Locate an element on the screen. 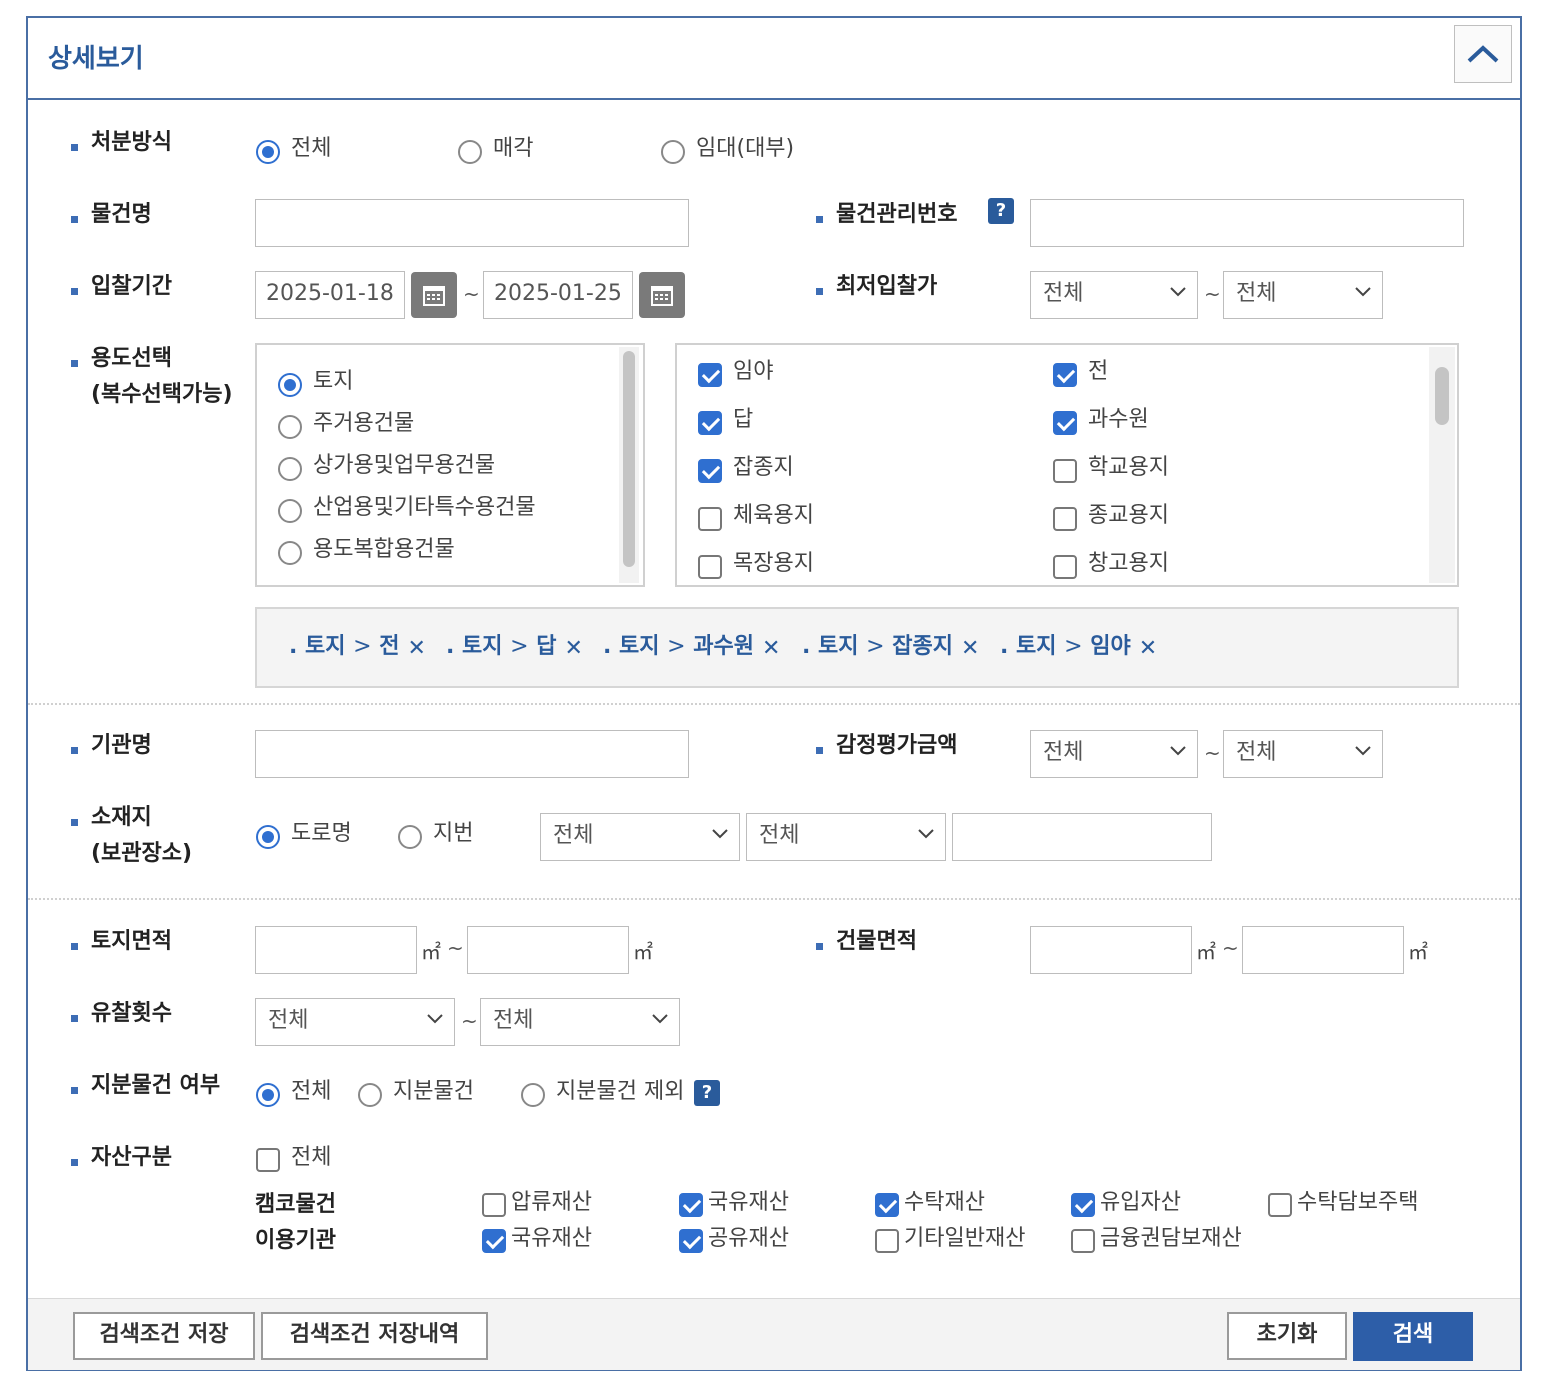  radio-label: 지분물건 제외 is located at coordinates (620, 1091).